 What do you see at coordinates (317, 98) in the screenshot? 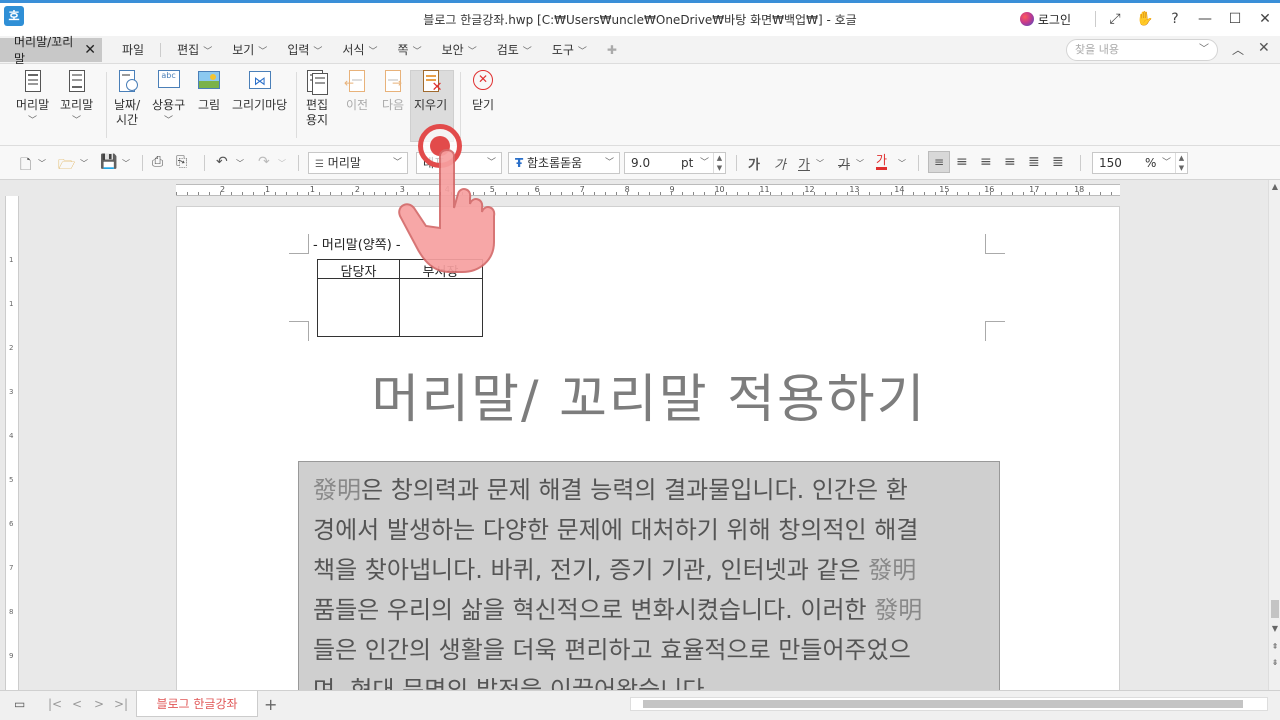
I see `edit-paper-button: 편집 용지` at bounding box center [317, 98].